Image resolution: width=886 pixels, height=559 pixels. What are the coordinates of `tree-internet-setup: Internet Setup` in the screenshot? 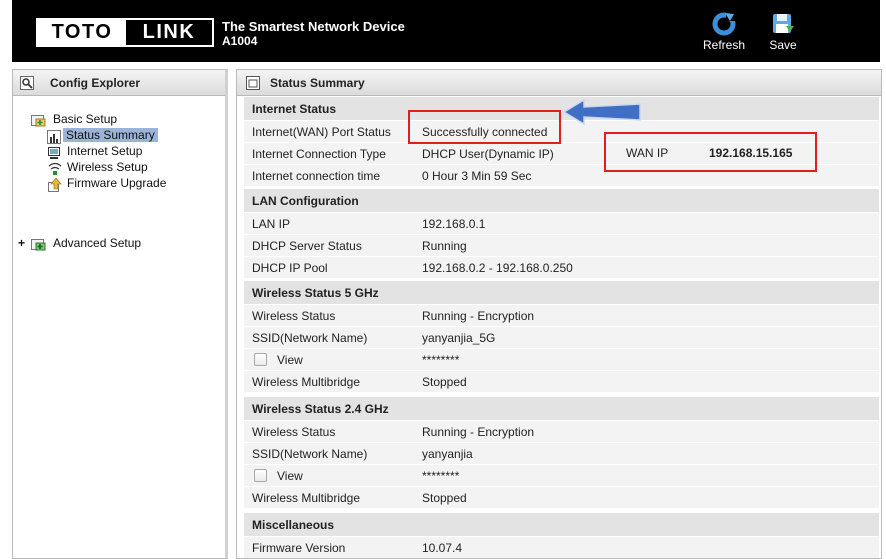 It's located at (94, 151).